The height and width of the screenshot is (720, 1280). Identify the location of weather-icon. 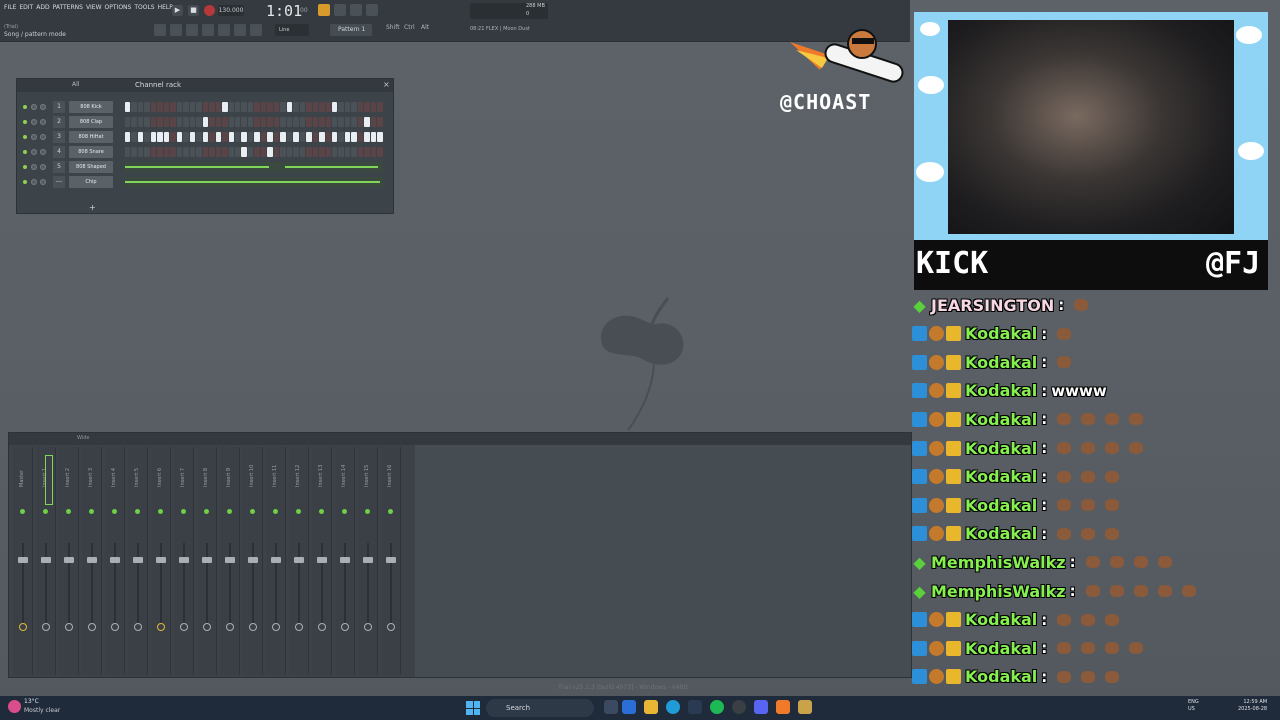
(14, 706).